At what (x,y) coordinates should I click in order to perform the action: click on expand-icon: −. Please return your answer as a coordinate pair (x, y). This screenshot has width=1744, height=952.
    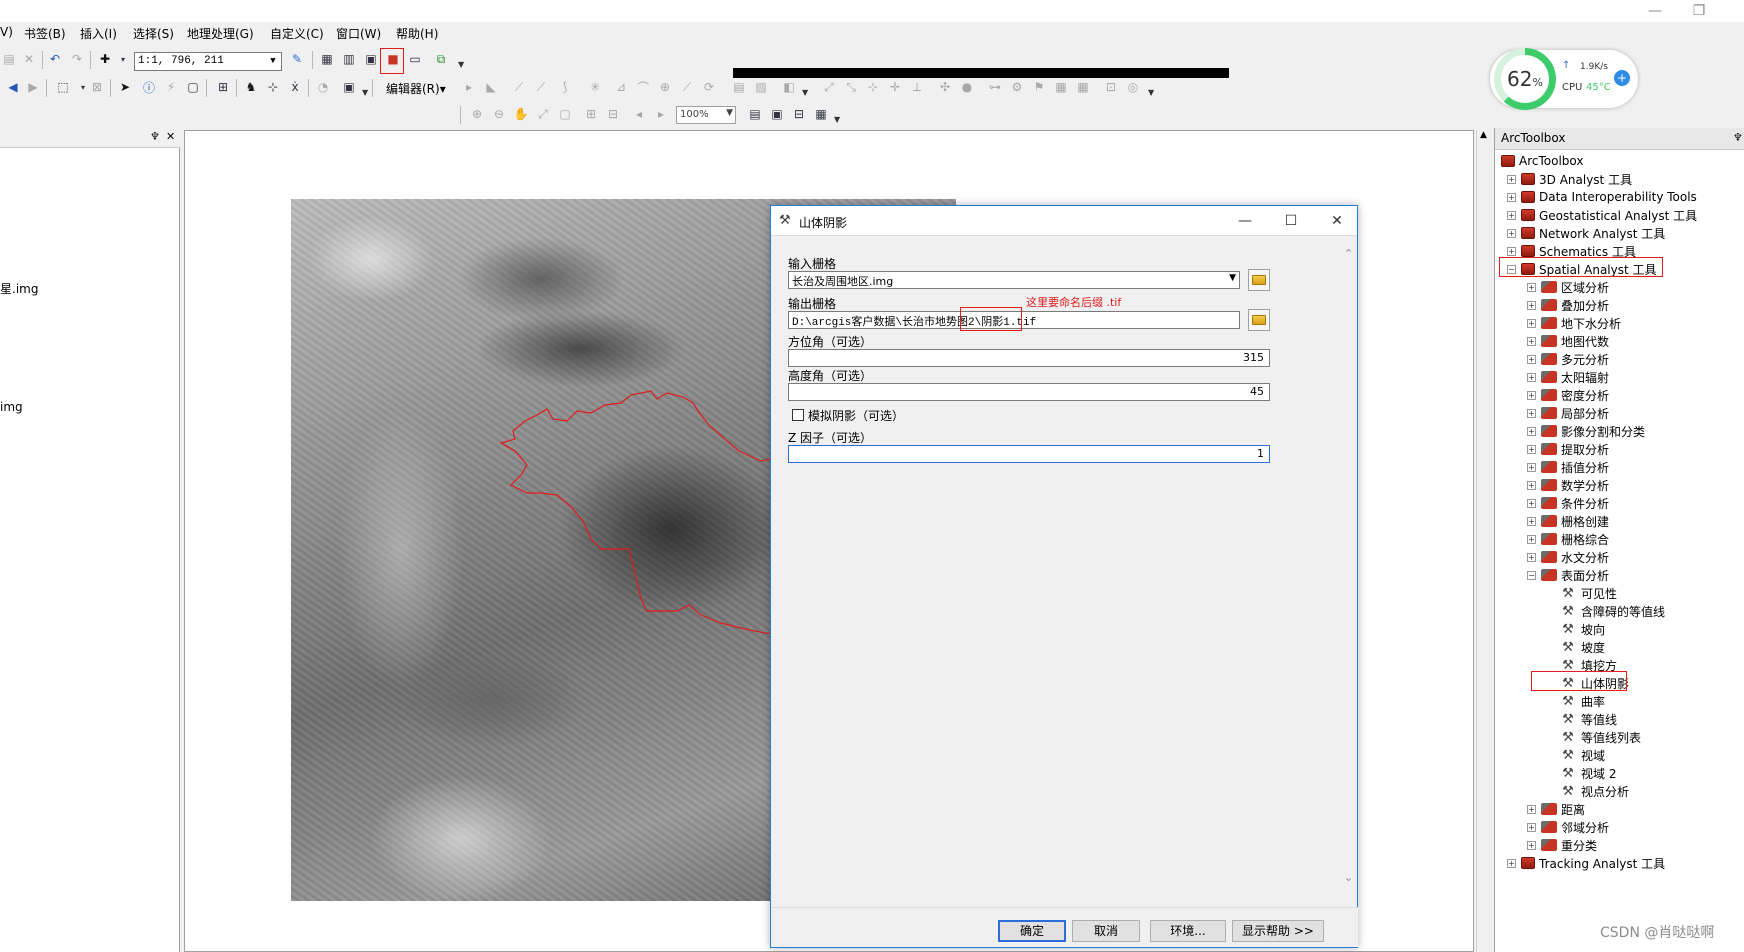
    Looking at the image, I should click on (1531, 575).